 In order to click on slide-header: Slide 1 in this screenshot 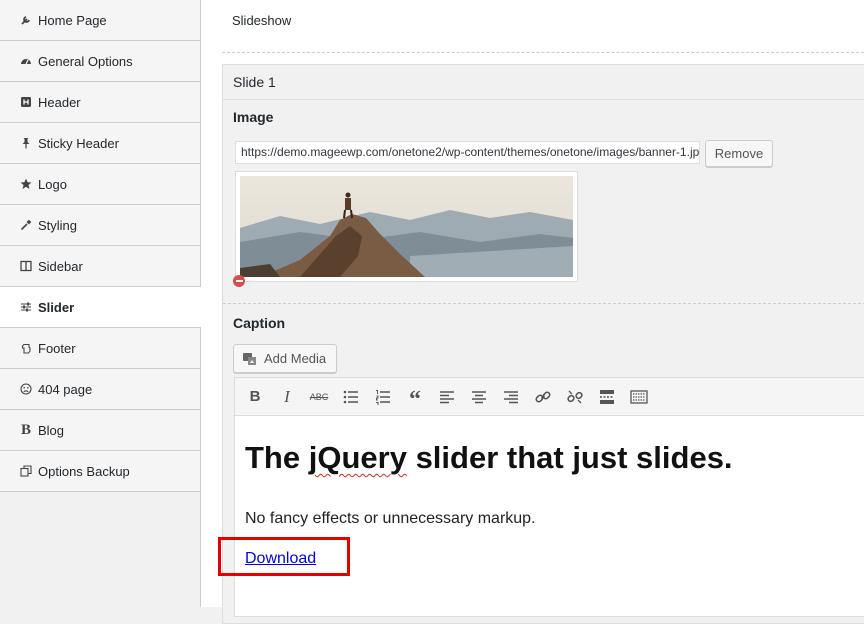, I will do `click(543, 82)`.